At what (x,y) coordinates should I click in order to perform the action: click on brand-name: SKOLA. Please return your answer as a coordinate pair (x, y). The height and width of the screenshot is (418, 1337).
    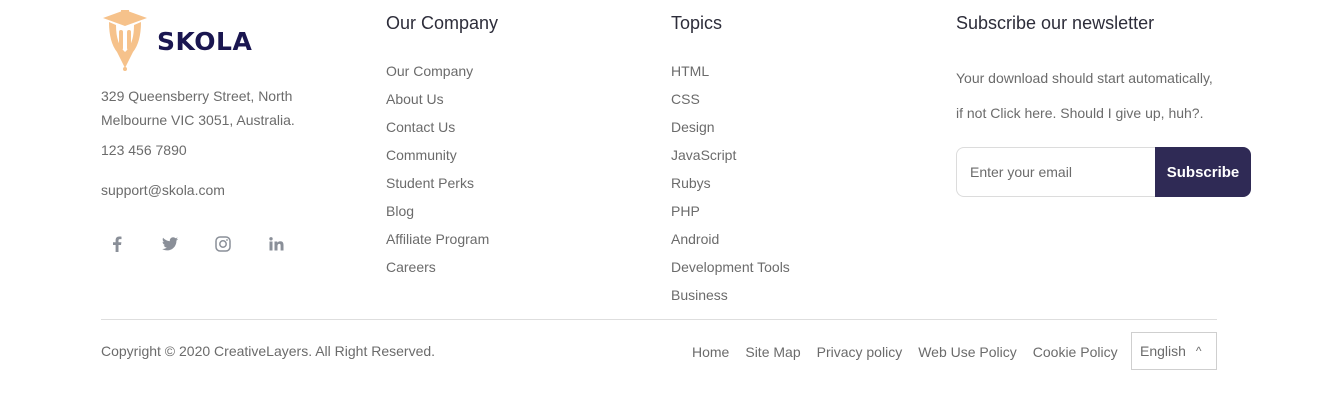
    Looking at the image, I should click on (205, 41).